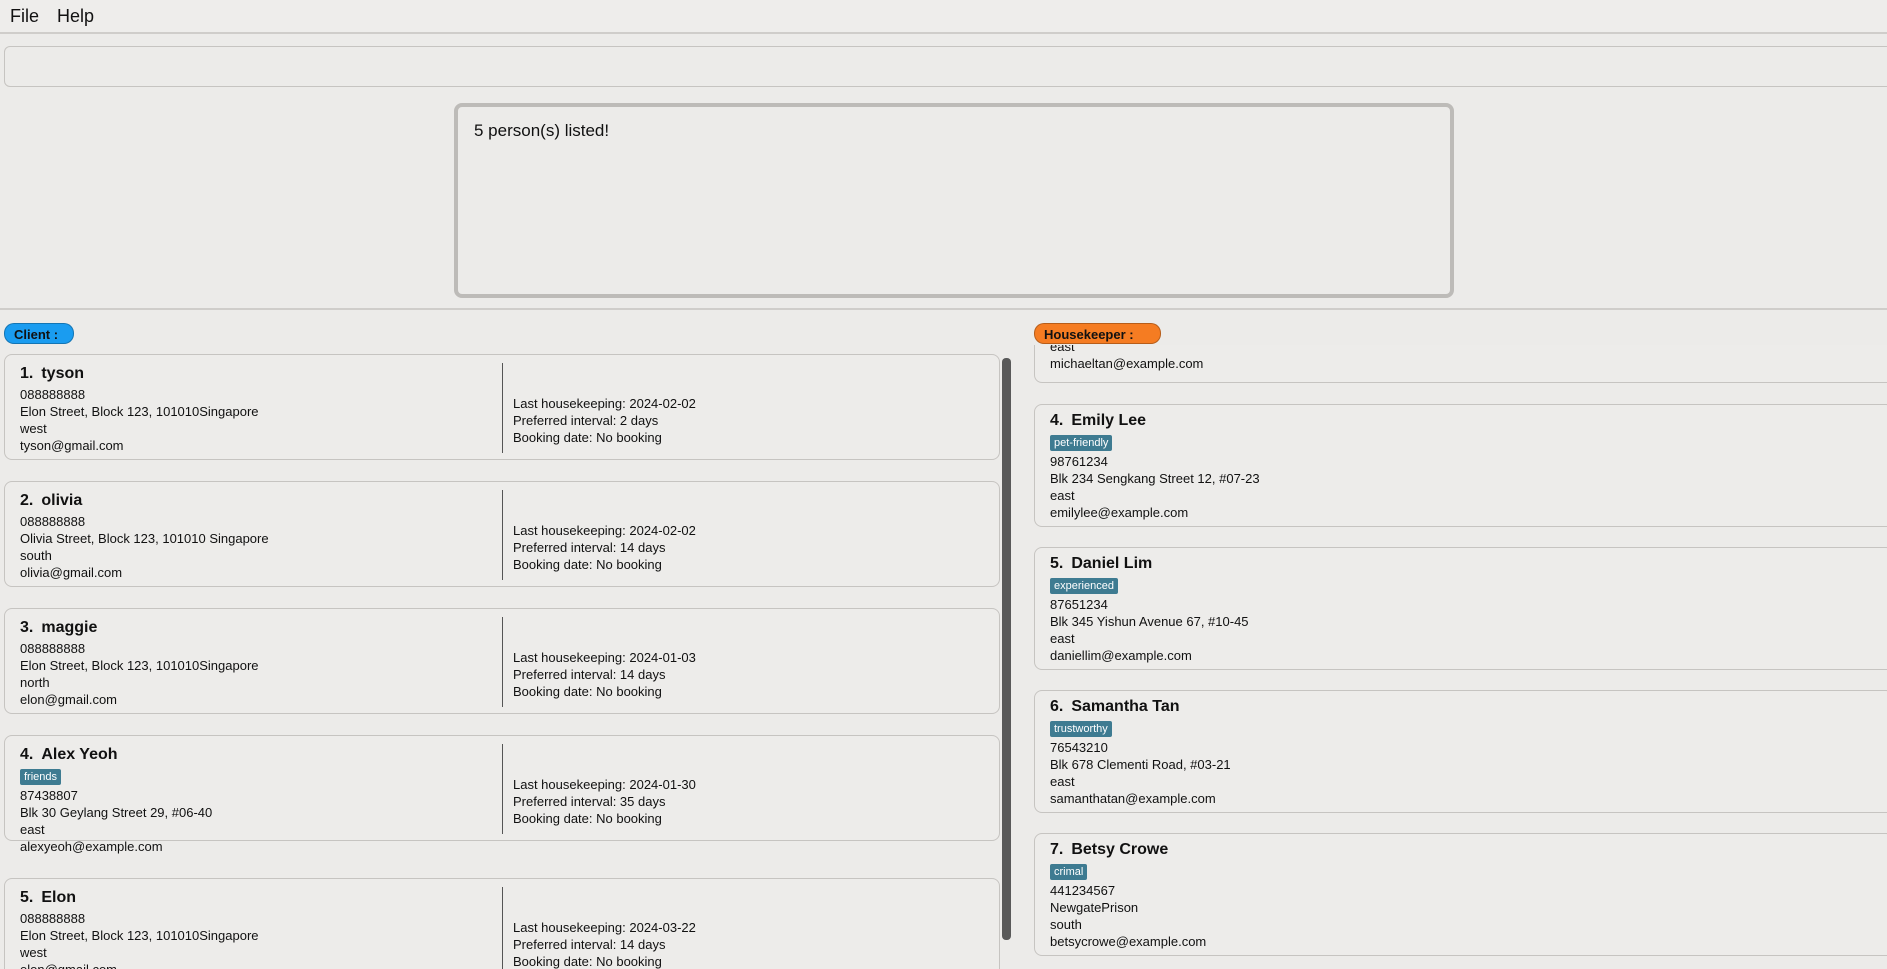 This screenshot has height=969, width=1887. I want to click on housekeeper-tag: experienced, so click(1084, 586).